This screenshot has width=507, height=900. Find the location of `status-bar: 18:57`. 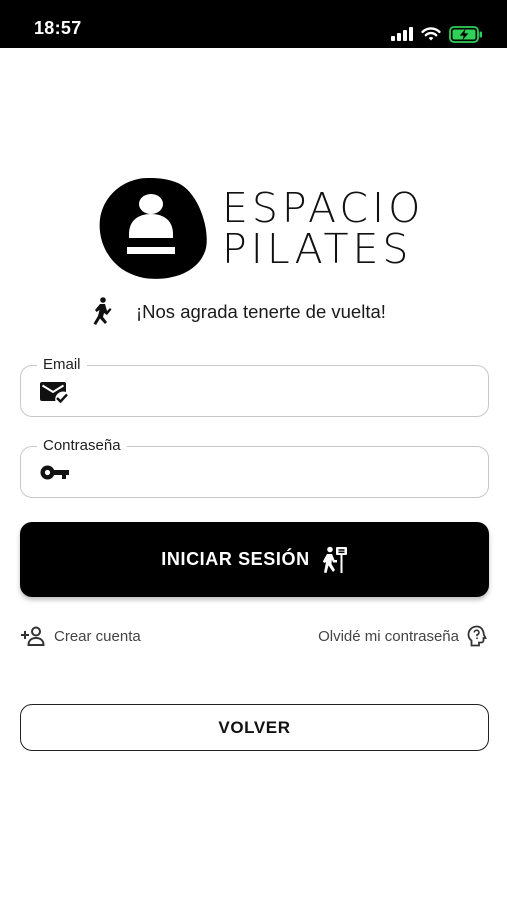

status-bar: 18:57 is located at coordinates (253, 24).